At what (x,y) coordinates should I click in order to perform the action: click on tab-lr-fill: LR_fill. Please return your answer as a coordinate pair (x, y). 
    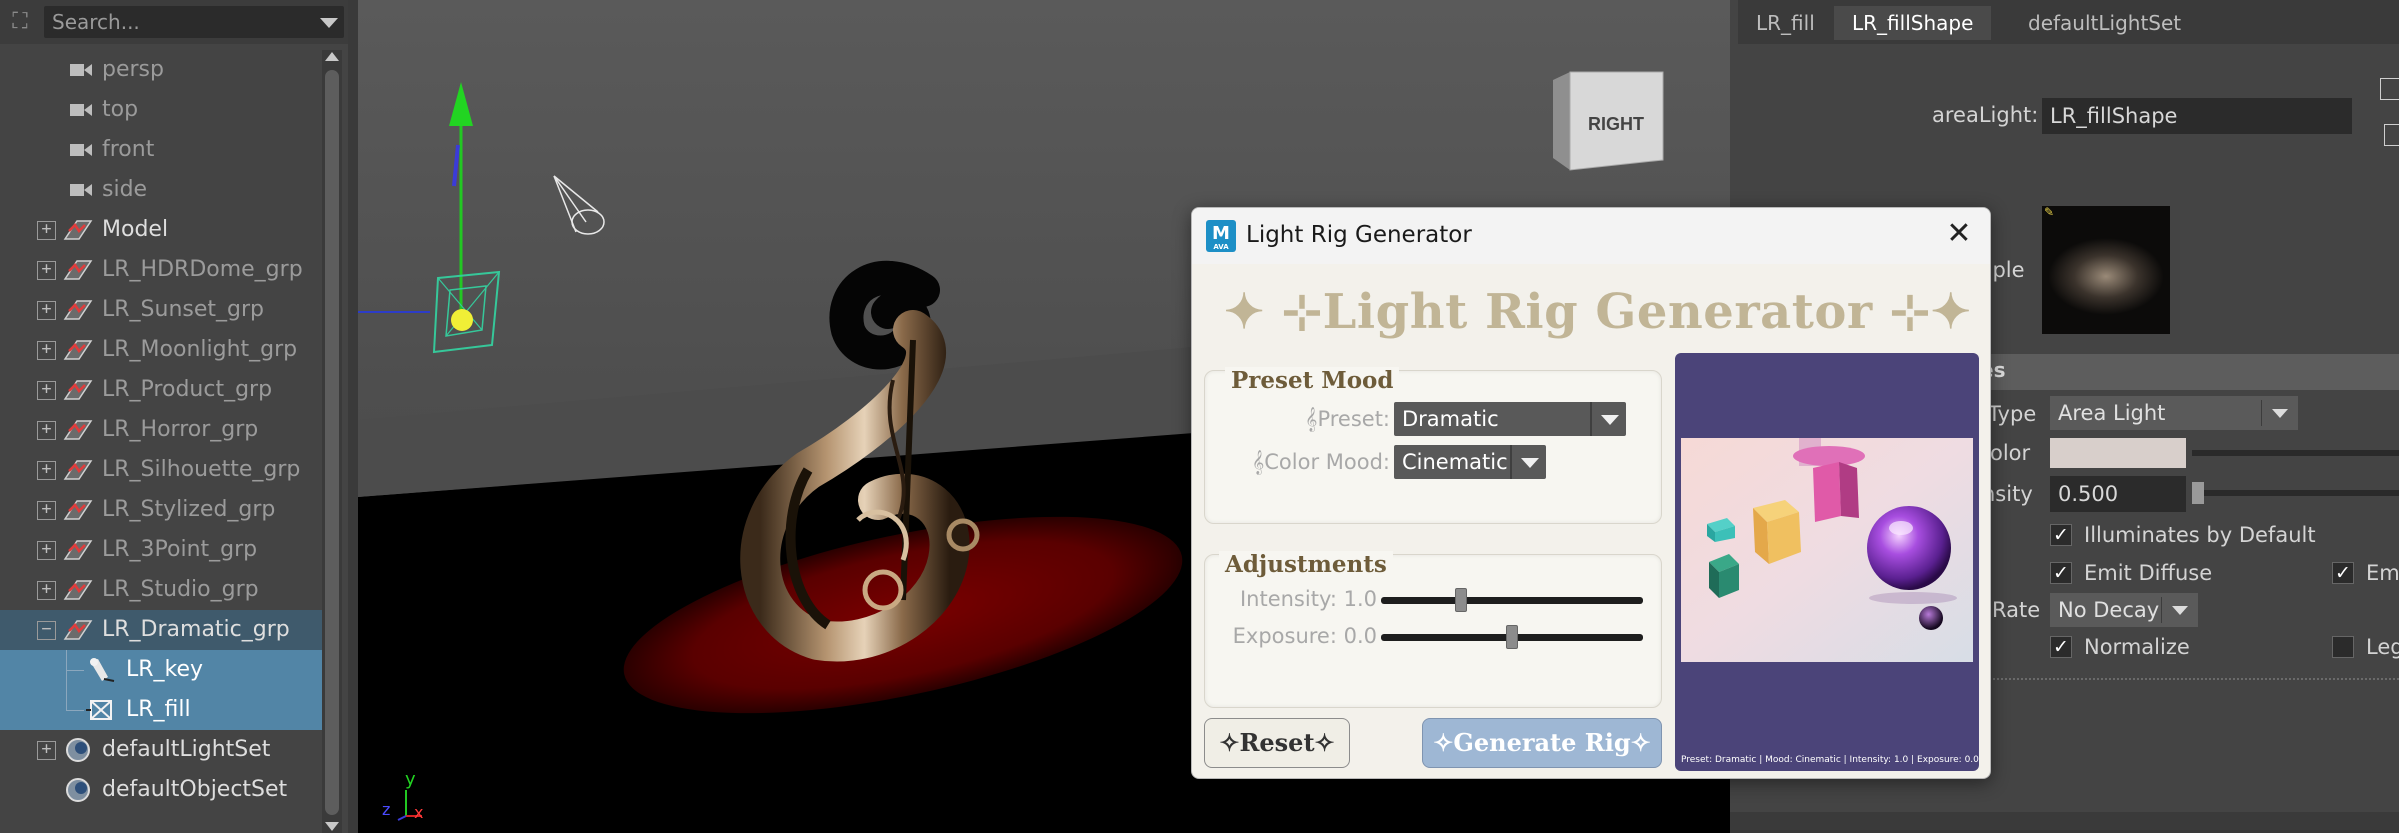
    Looking at the image, I should click on (1785, 23).